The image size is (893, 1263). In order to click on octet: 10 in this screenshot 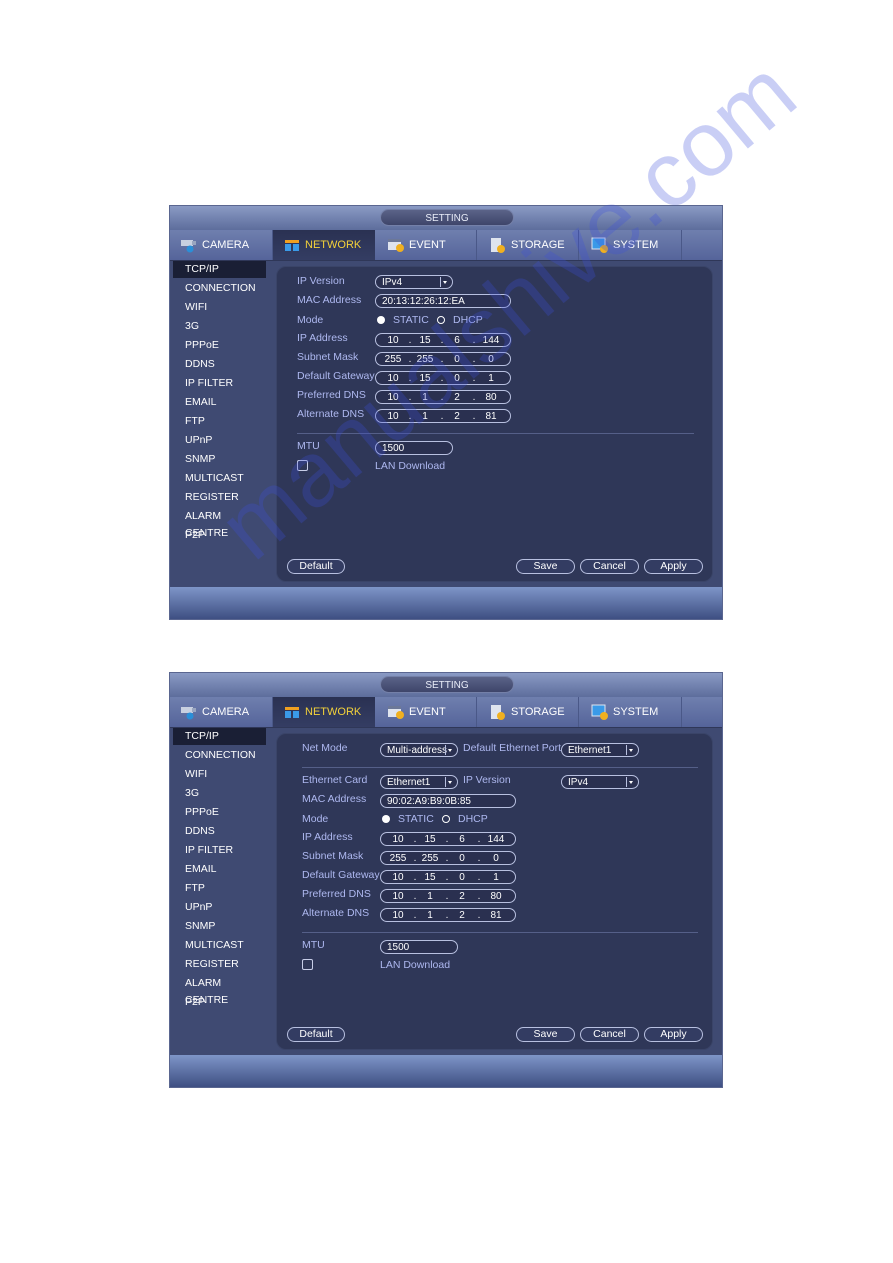, I will do `click(393, 416)`.